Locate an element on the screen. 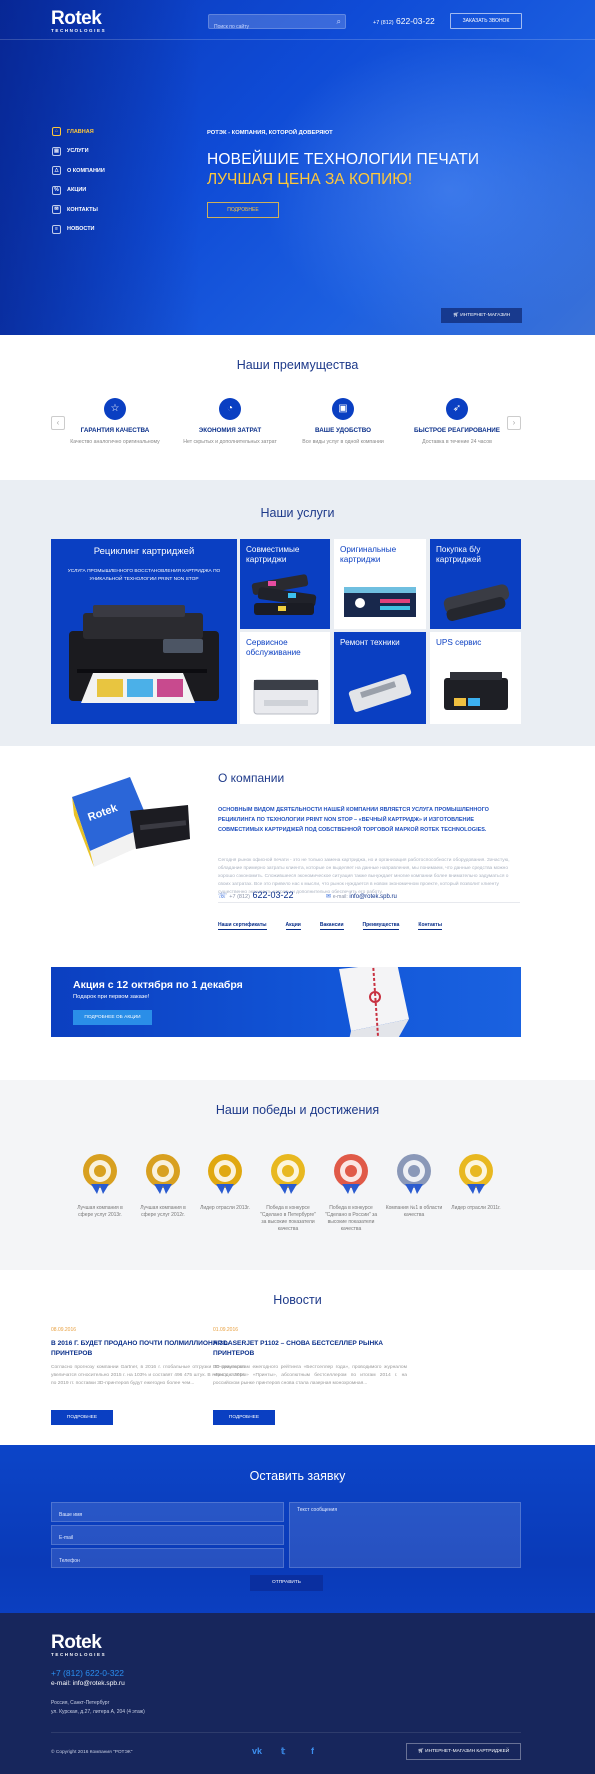  header-phone: +7 (812) 622-03-22 is located at coordinates (404, 21).